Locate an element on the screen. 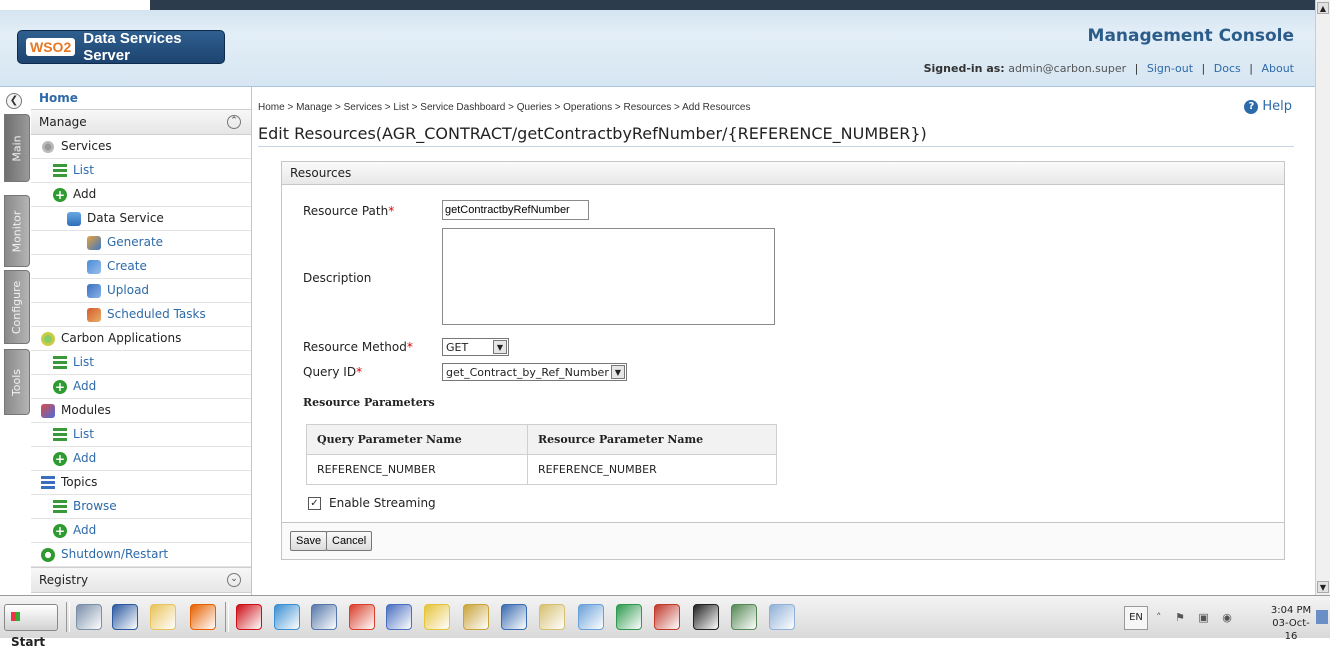 This screenshot has height=655, width=1330. docs-link: Docs is located at coordinates (1227, 68).